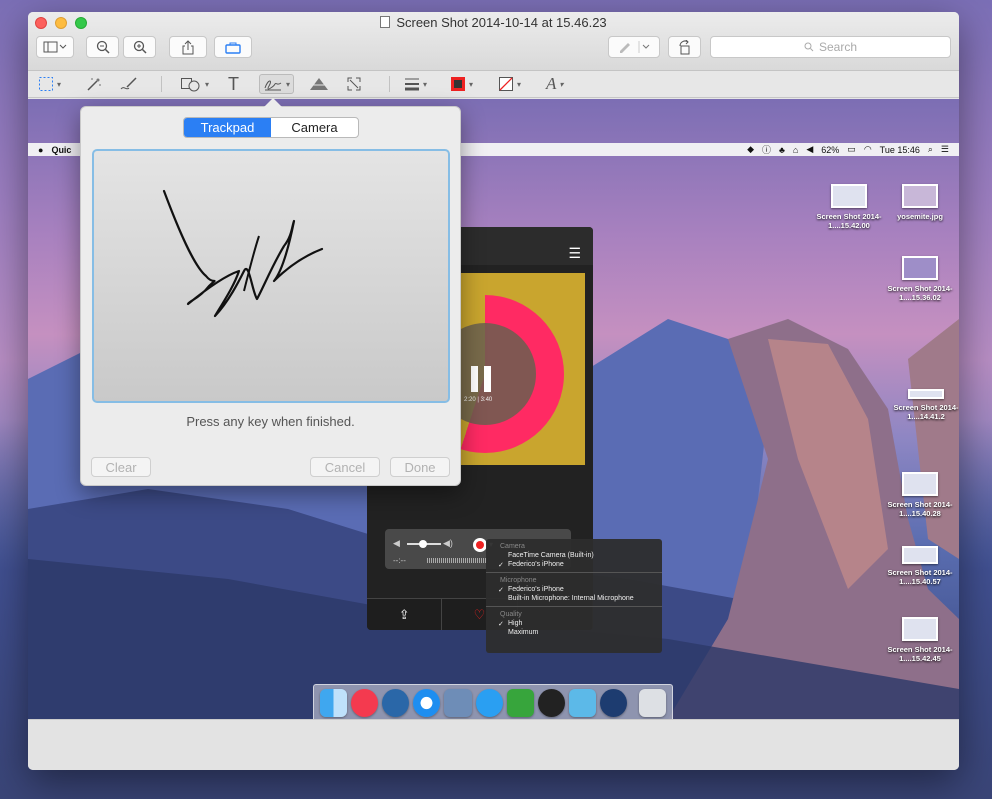 This screenshot has width=992, height=799. Describe the element at coordinates (920, 216) in the screenshot. I see `desktop-icon-label: yosemite.jpg` at that location.